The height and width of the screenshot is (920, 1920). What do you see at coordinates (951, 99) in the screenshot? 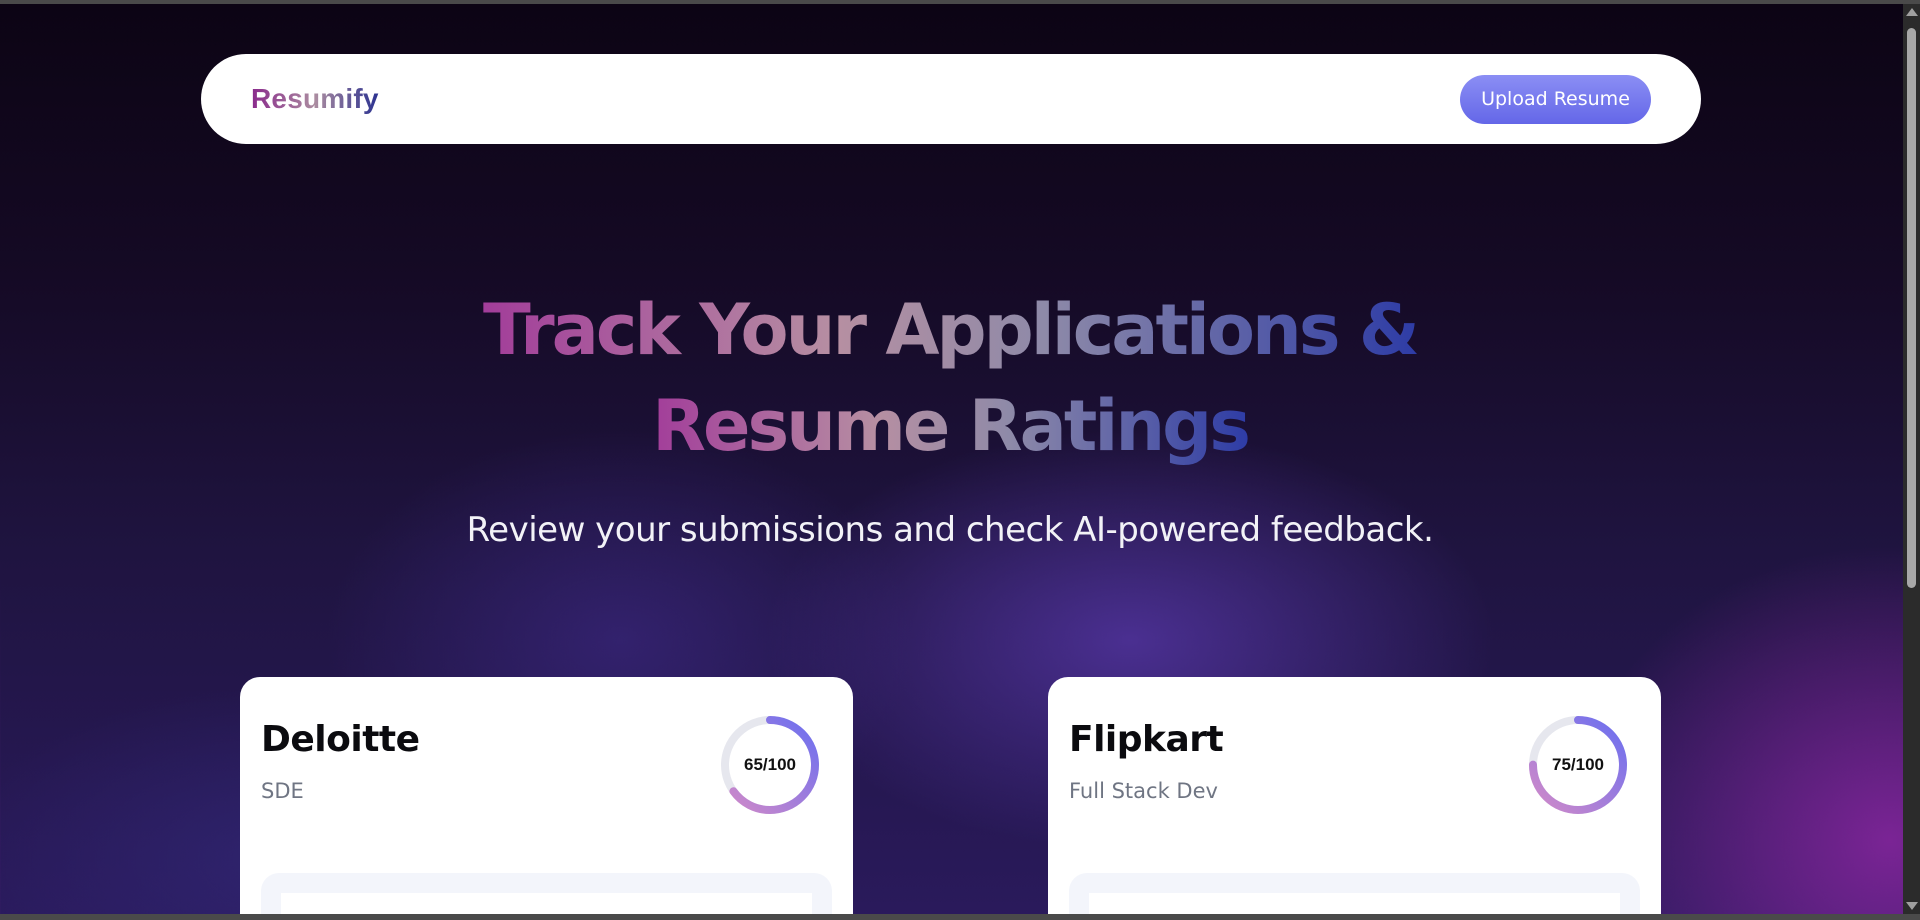
I see `navbar: Resumify Upload Resume` at bounding box center [951, 99].